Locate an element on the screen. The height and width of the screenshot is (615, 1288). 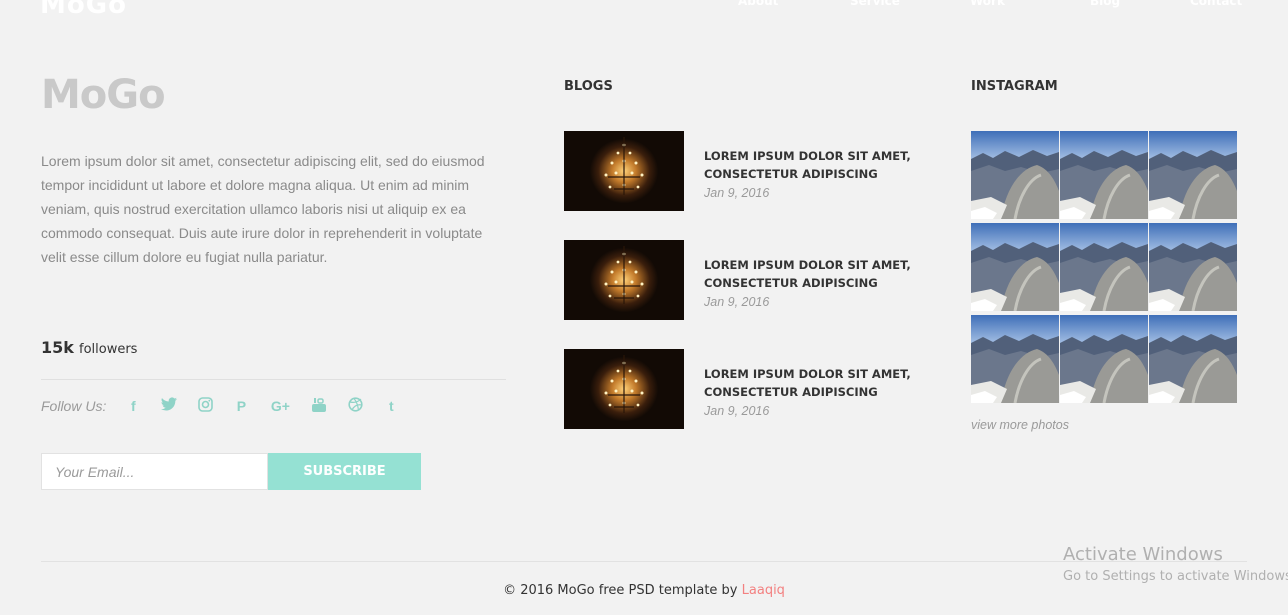
instagram-icon is located at coordinates (205, 406).